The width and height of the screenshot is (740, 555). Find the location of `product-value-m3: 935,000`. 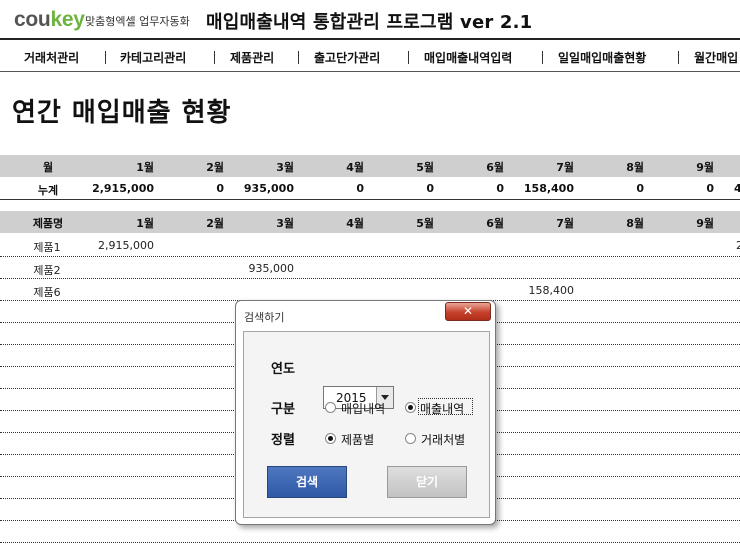

product-value-m3: 935,000 is located at coordinates (271, 268).